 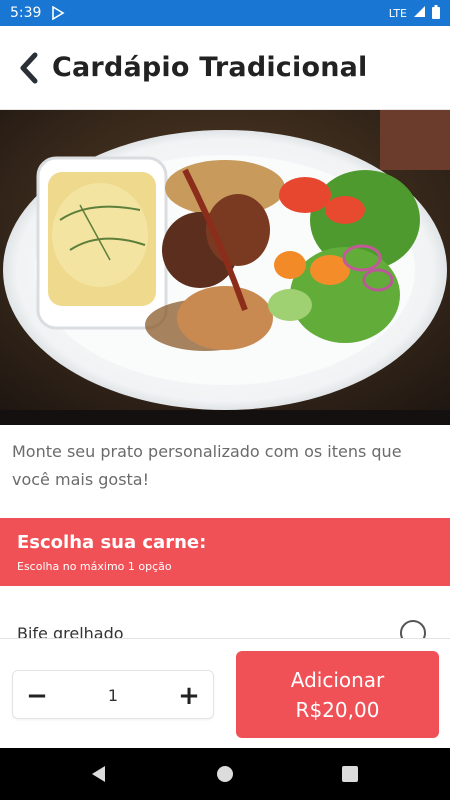 I want to click on add-button-label: Adicionar, so click(x=337, y=679).